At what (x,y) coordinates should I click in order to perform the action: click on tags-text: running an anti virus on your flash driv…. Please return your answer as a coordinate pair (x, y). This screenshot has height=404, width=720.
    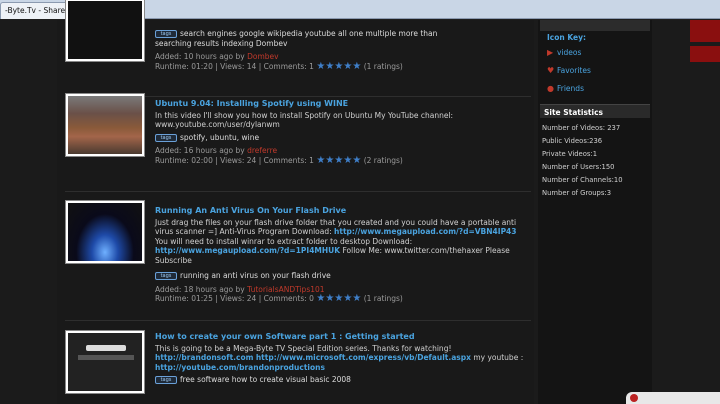
    Looking at the image, I should click on (255, 275).